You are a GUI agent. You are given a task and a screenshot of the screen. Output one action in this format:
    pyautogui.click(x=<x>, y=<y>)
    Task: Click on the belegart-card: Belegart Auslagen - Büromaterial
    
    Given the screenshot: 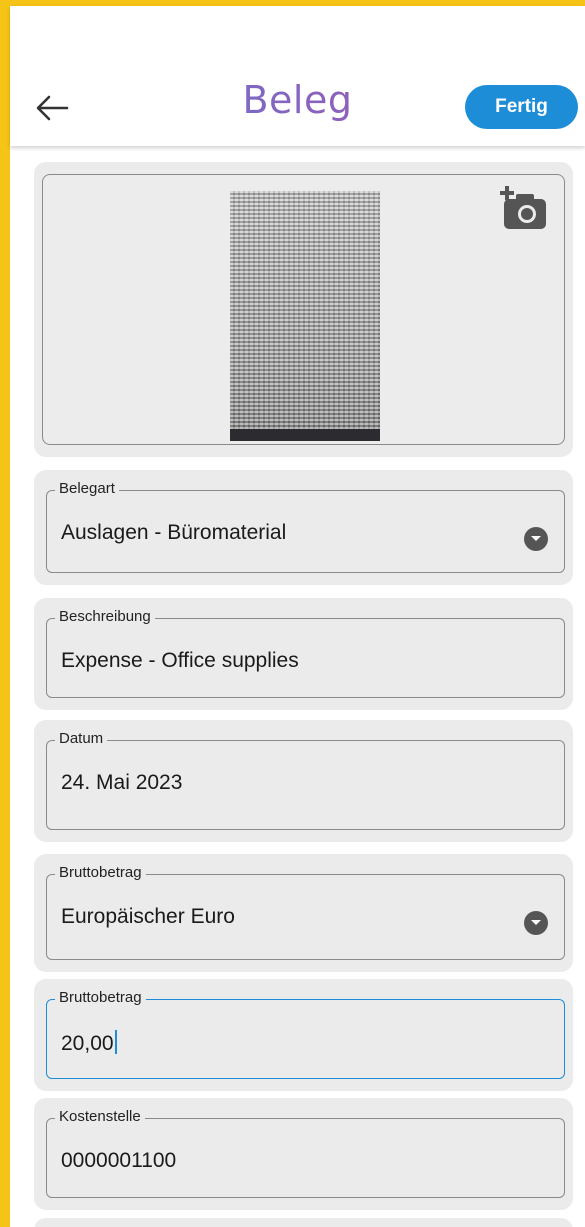 What is the action you would take?
    pyautogui.click(x=303, y=527)
    